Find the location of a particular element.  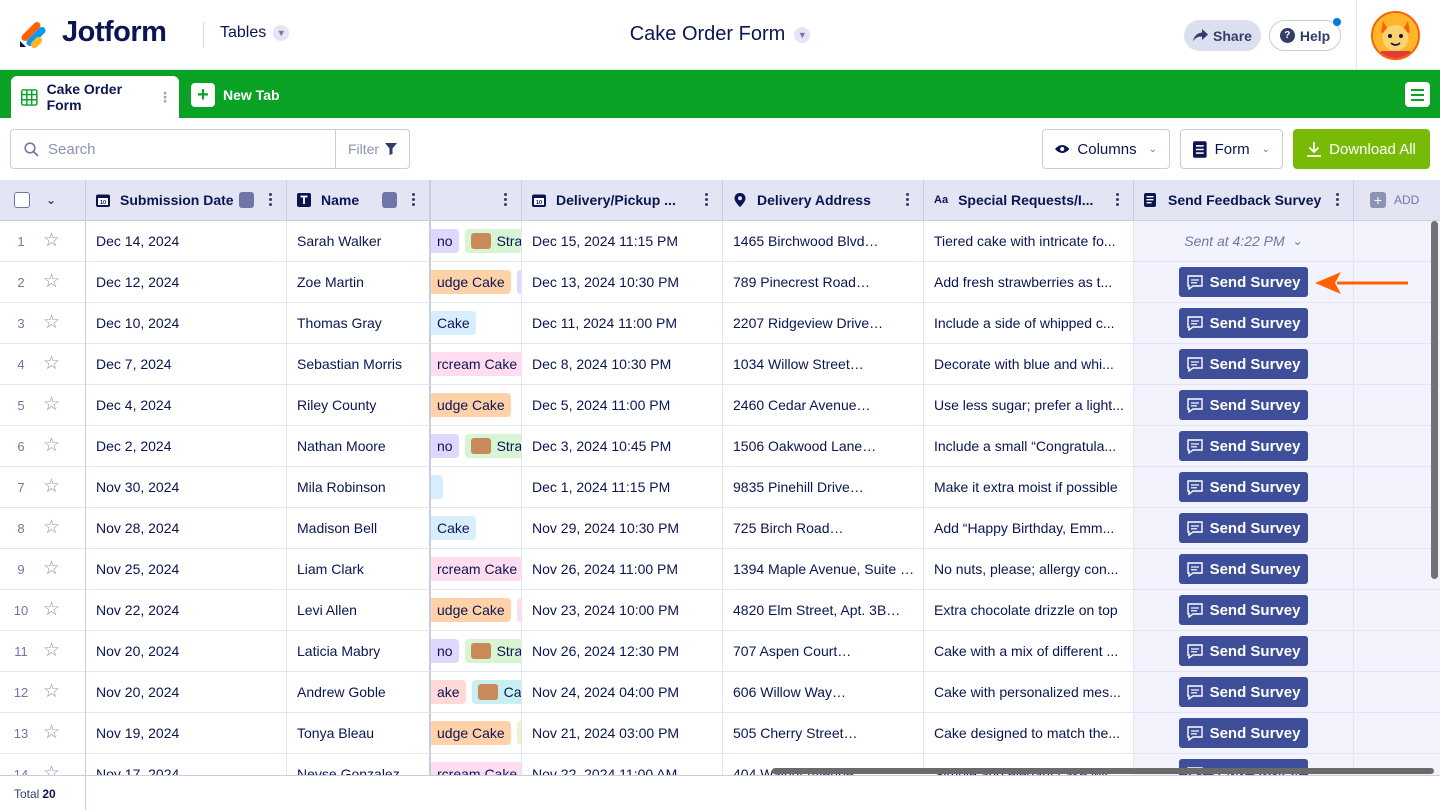

tab-cake-order-form: Cake Order Form ⋮ is located at coordinates (95, 97).